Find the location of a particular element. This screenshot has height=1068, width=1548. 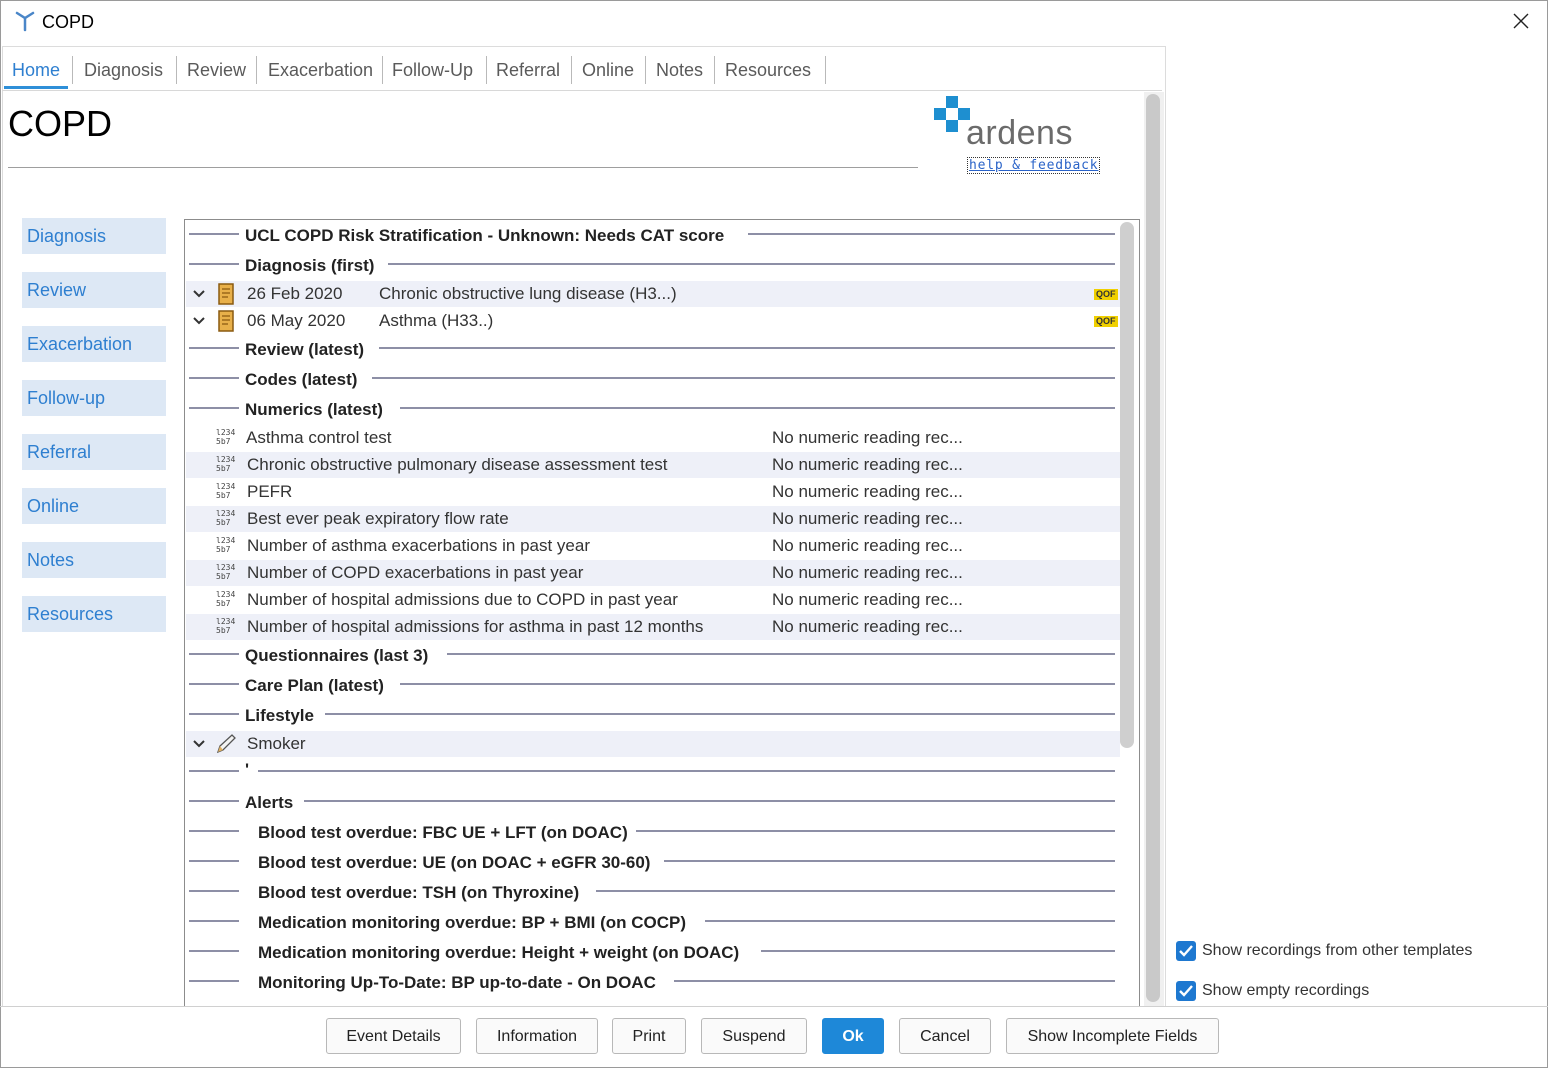

diagnosis-text: Asthma (H33..) is located at coordinates (436, 320).